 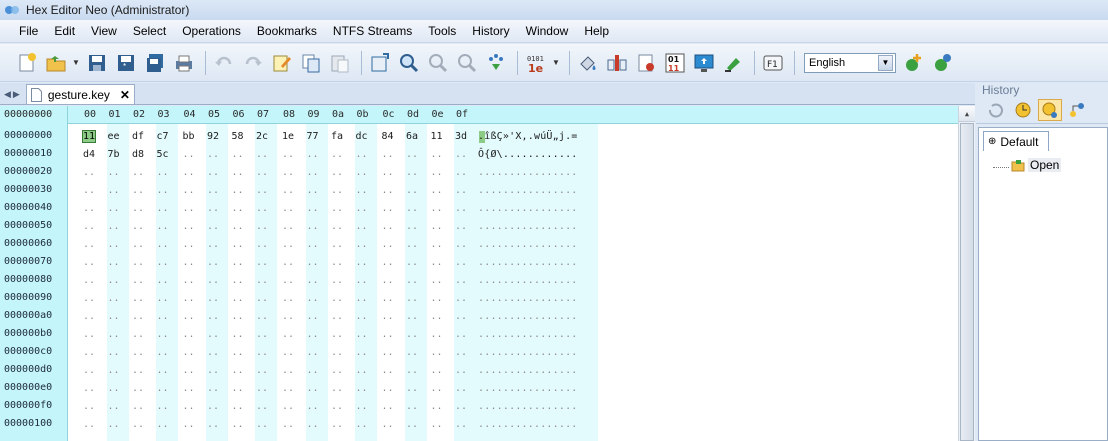 I want to click on undo-icon, so click(x=224, y=63).